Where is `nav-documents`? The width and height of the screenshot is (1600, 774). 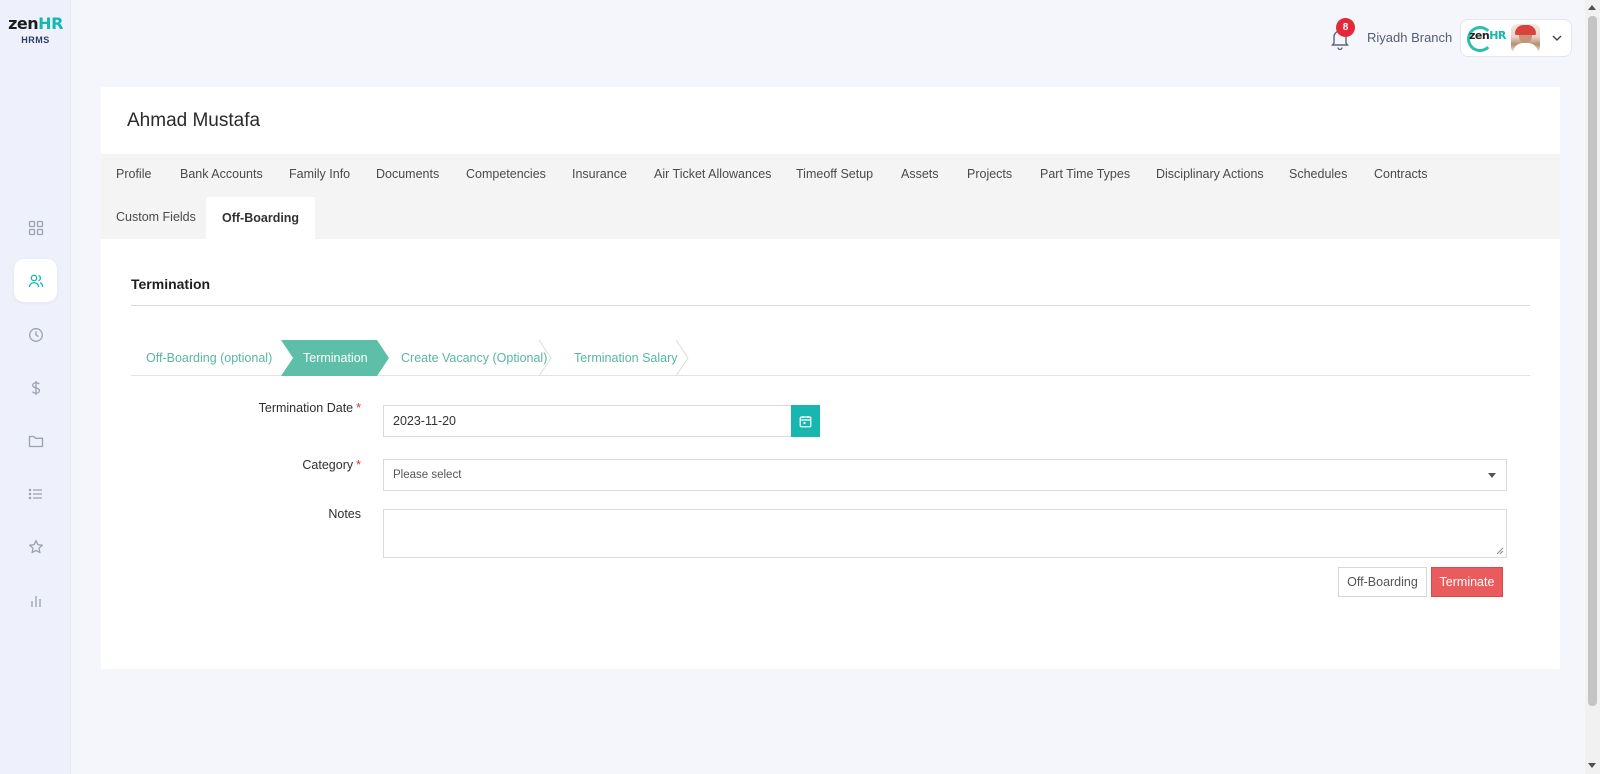
nav-documents is located at coordinates (35, 440).